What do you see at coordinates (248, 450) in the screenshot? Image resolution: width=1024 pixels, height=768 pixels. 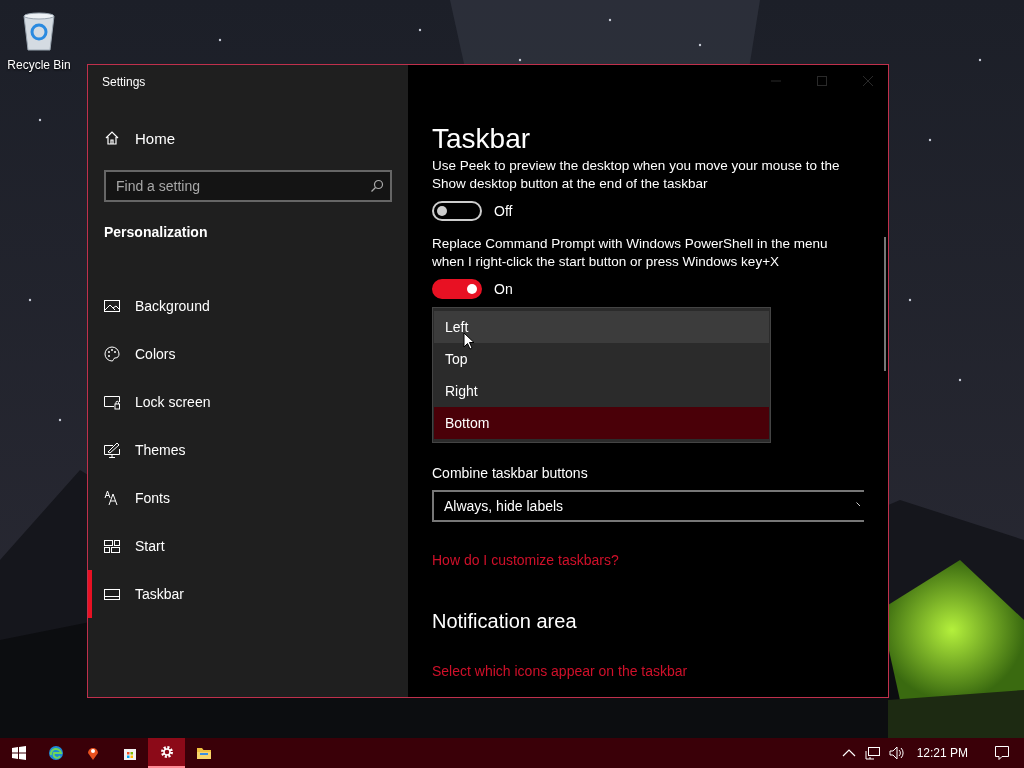 I see `sidebar-item: Themes` at bounding box center [248, 450].